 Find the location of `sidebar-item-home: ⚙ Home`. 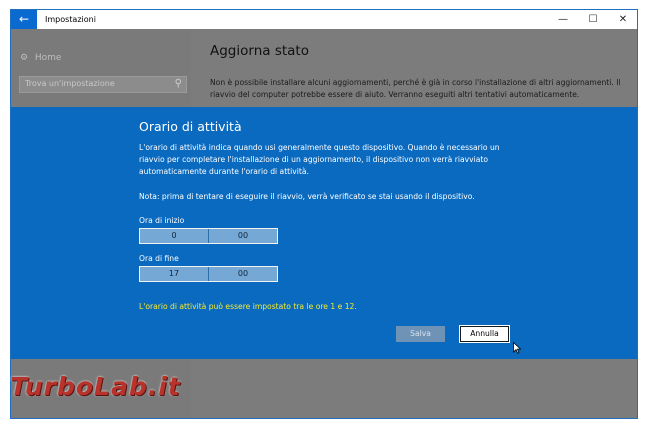

sidebar-item-home: ⚙ Home is located at coordinates (40, 58).